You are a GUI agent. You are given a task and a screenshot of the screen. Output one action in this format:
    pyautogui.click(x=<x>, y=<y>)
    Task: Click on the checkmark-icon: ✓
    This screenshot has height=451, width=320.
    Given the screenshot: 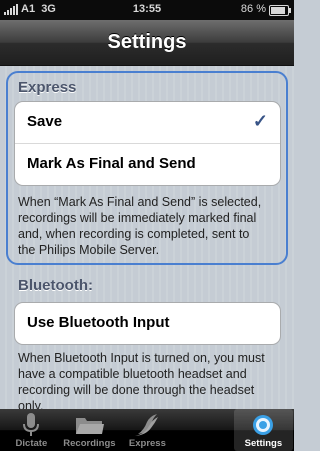 What is the action you would take?
    pyautogui.click(x=260, y=121)
    